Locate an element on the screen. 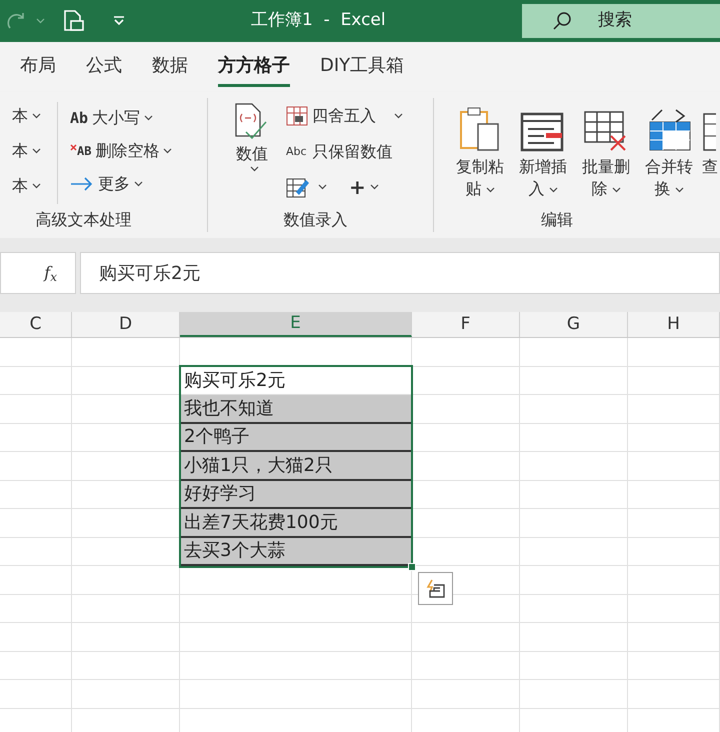 The width and height of the screenshot is (720, 732). window-title: 工作簿1 - Excel is located at coordinates (318, 20).